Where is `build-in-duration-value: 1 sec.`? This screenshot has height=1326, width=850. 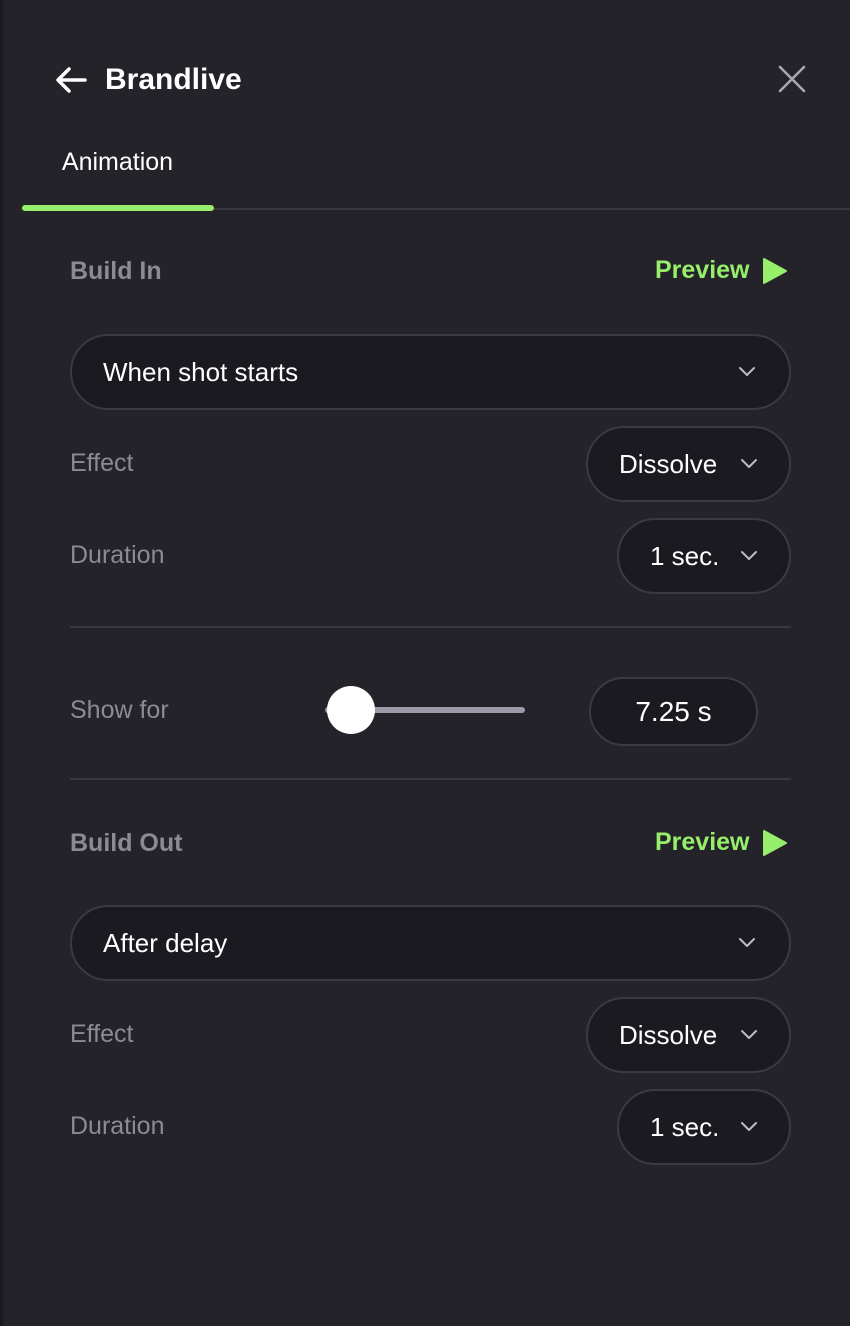
build-in-duration-value: 1 sec. is located at coordinates (685, 555).